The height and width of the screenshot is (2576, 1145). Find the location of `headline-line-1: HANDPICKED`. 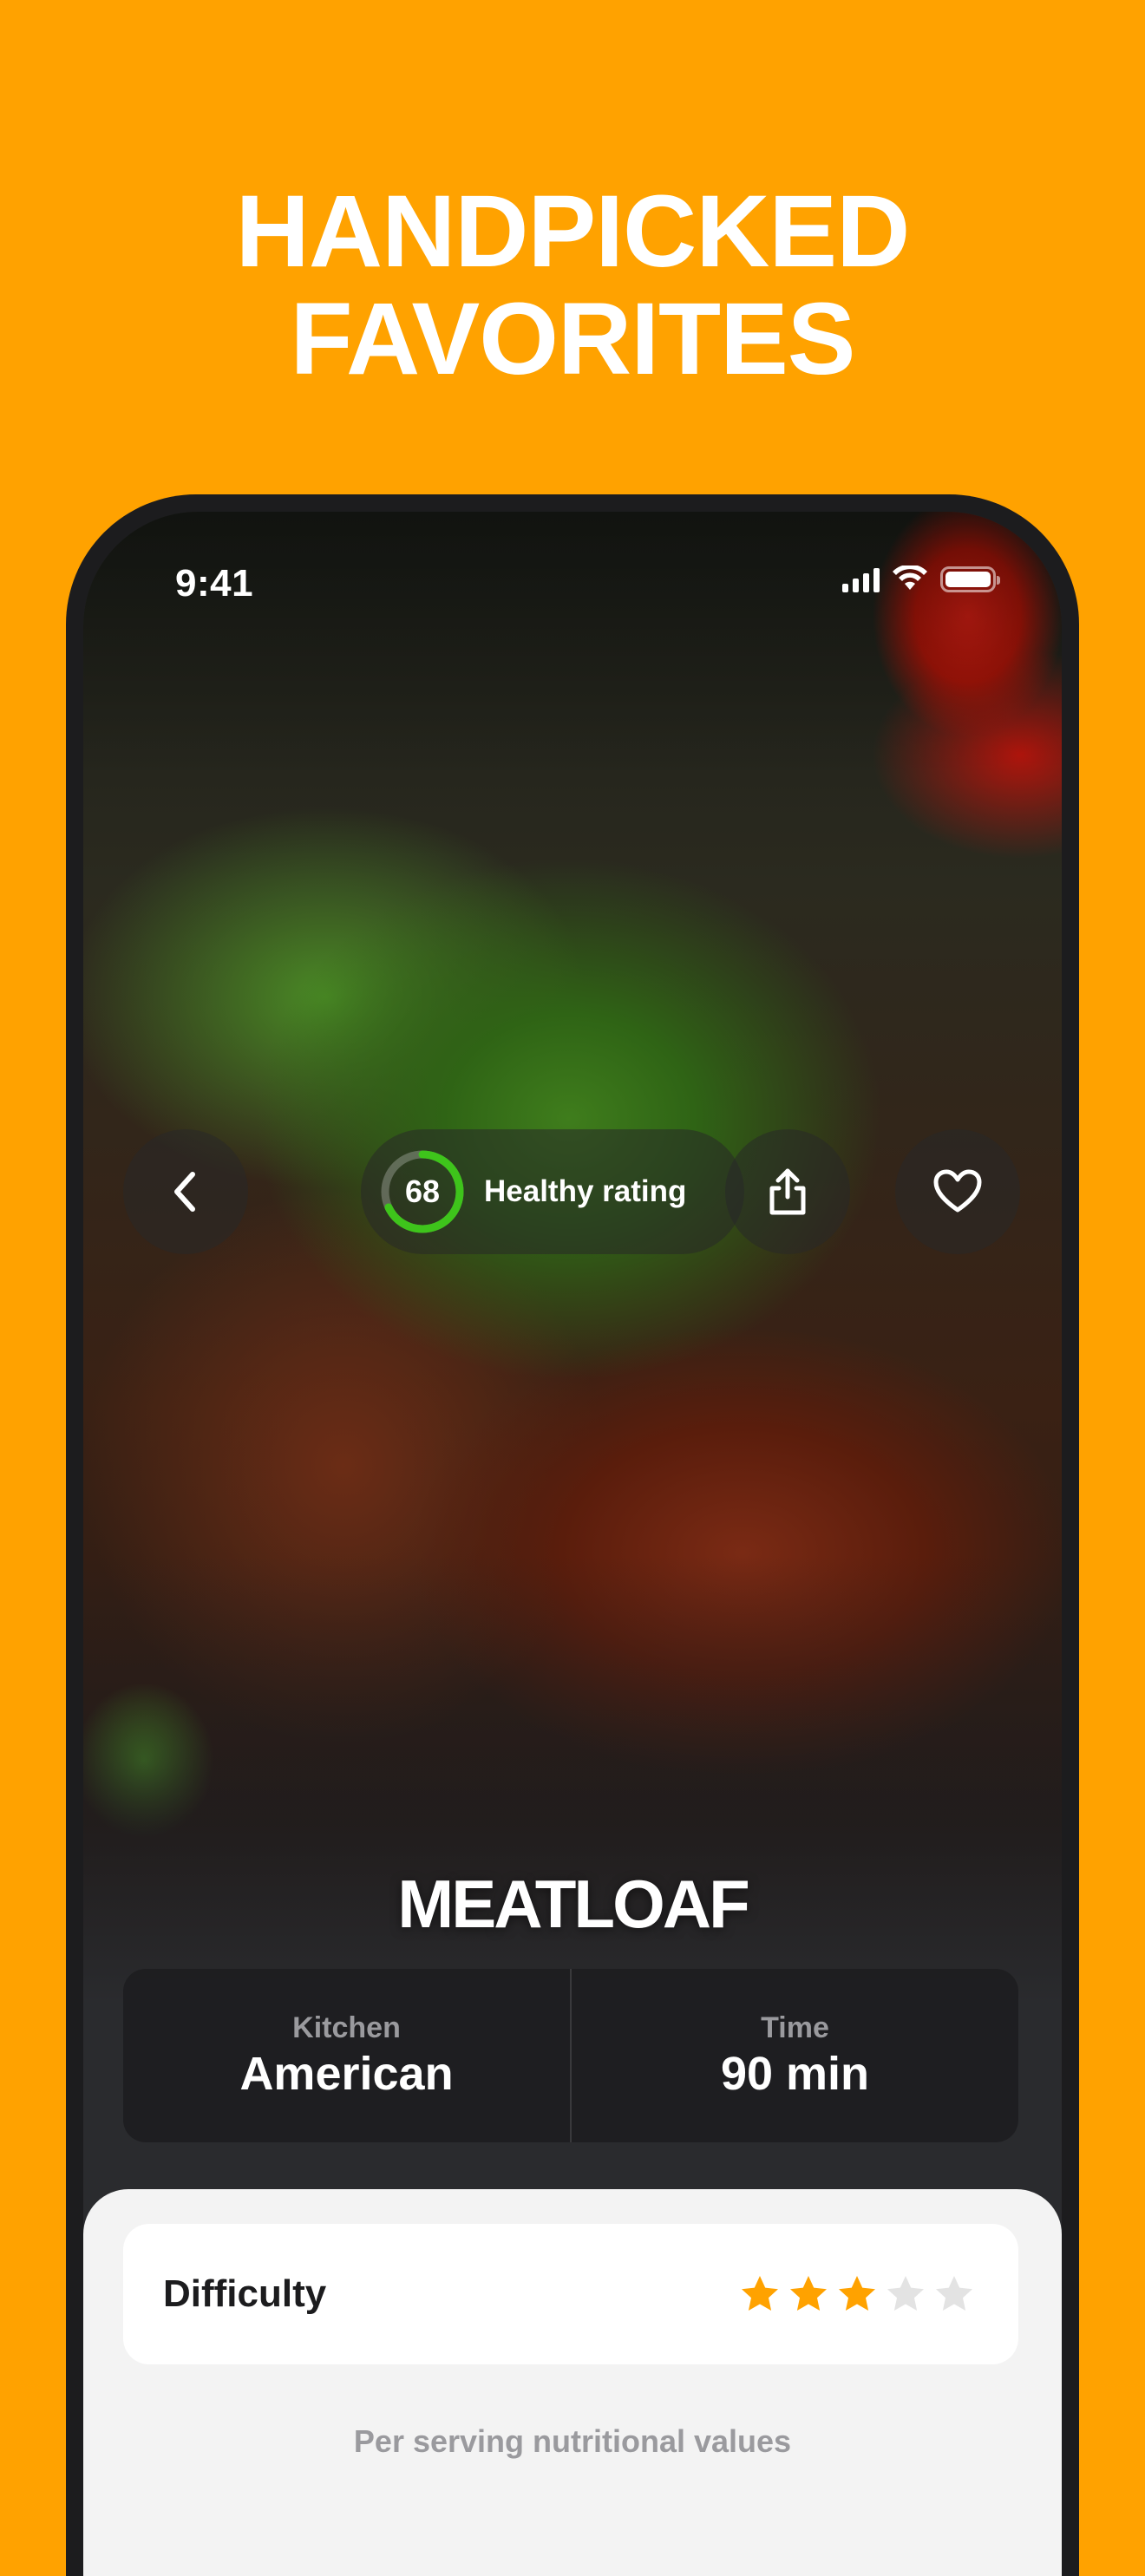

headline-line-1: HANDPICKED is located at coordinates (573, 231).